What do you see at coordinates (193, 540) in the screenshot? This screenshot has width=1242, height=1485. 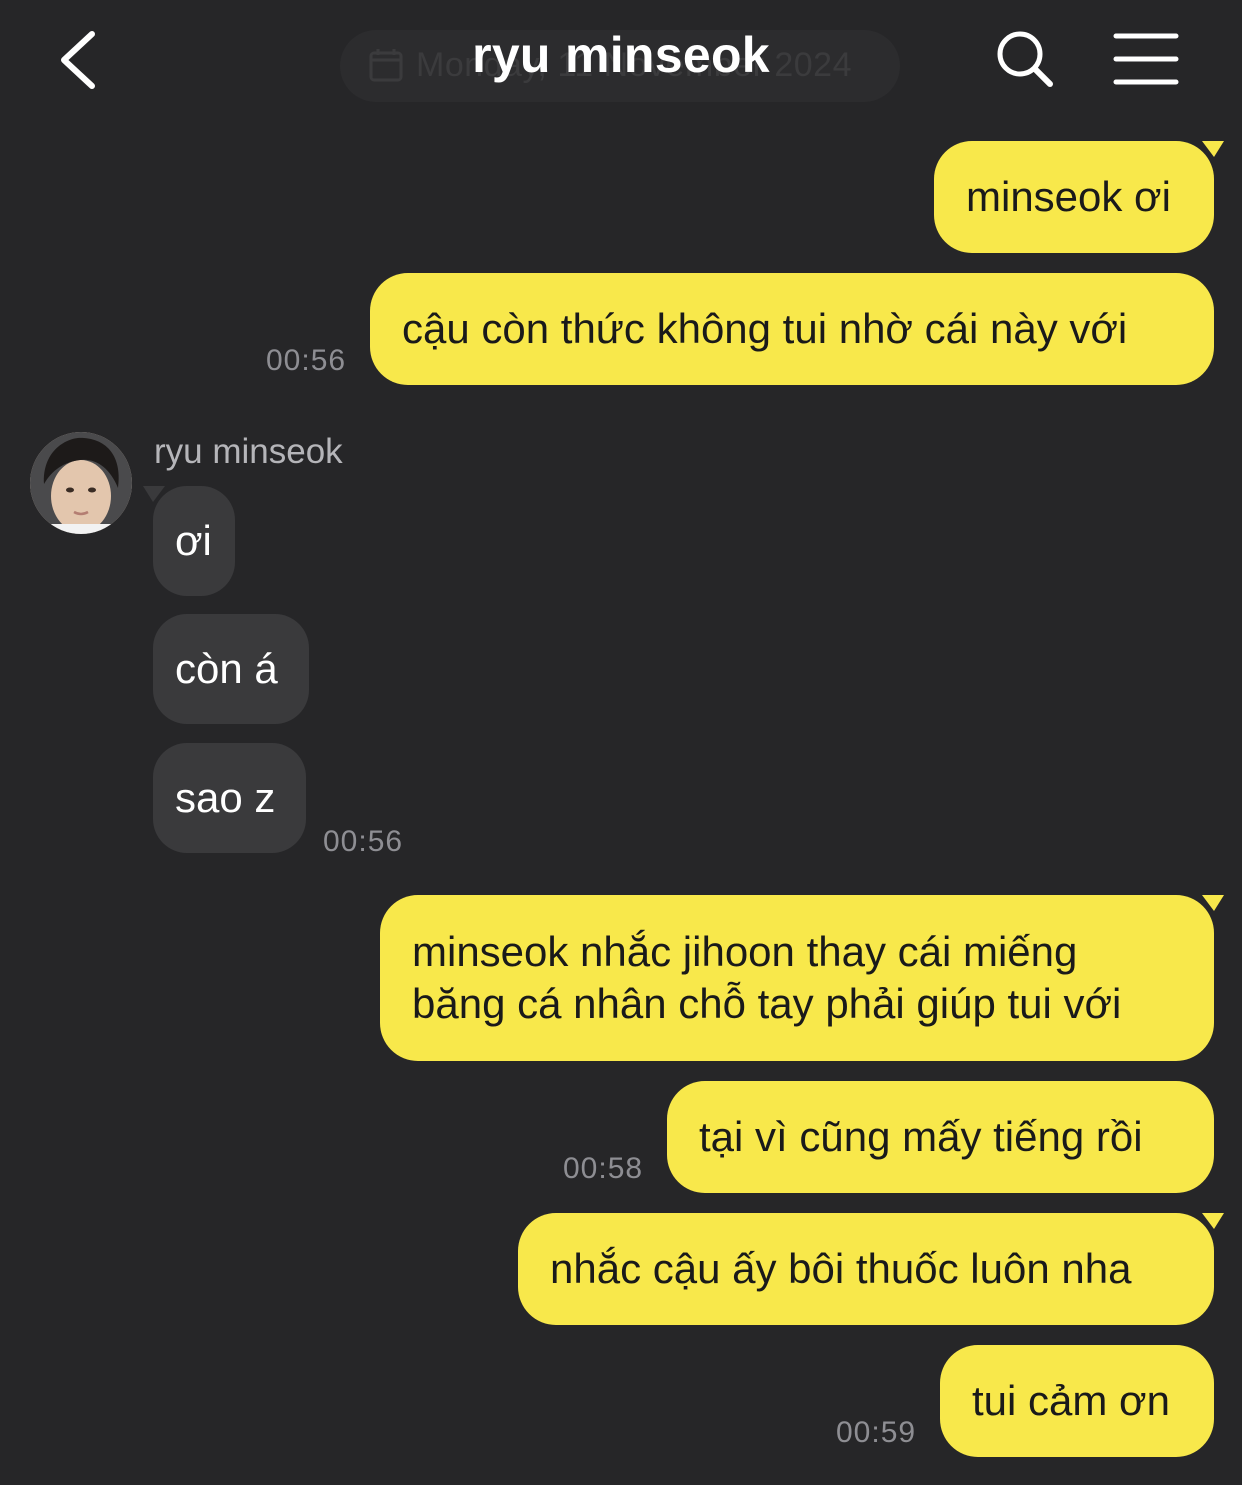 I see `message-text: ơi` at bounding box center [193, 540].